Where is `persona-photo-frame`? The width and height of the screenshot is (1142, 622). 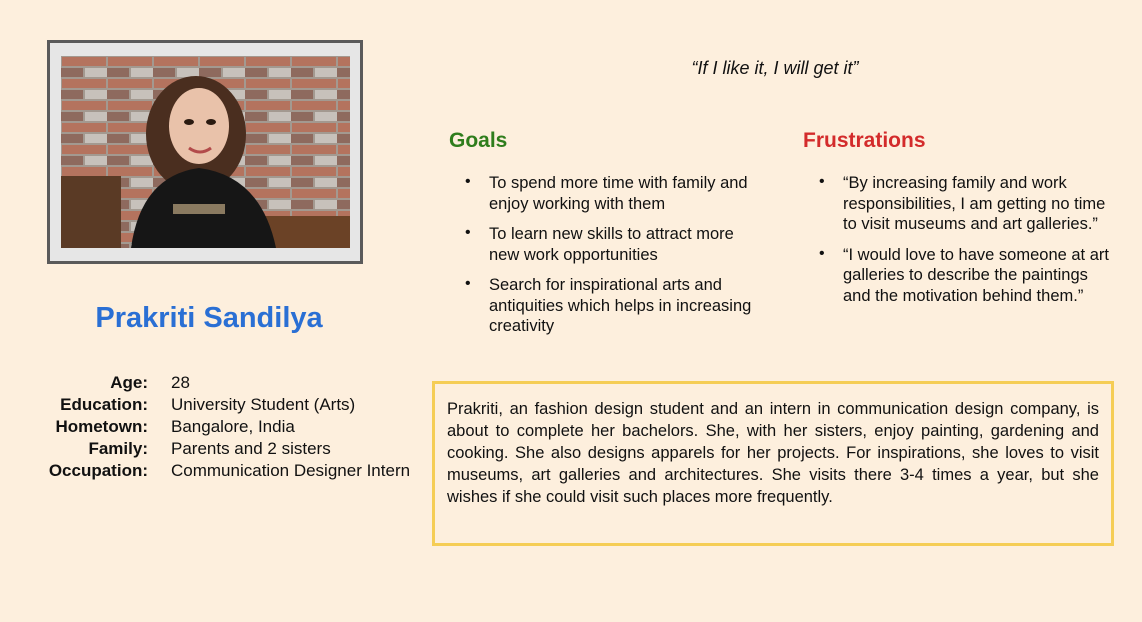 persona-photo-frame is located at coordinates (205, 152).